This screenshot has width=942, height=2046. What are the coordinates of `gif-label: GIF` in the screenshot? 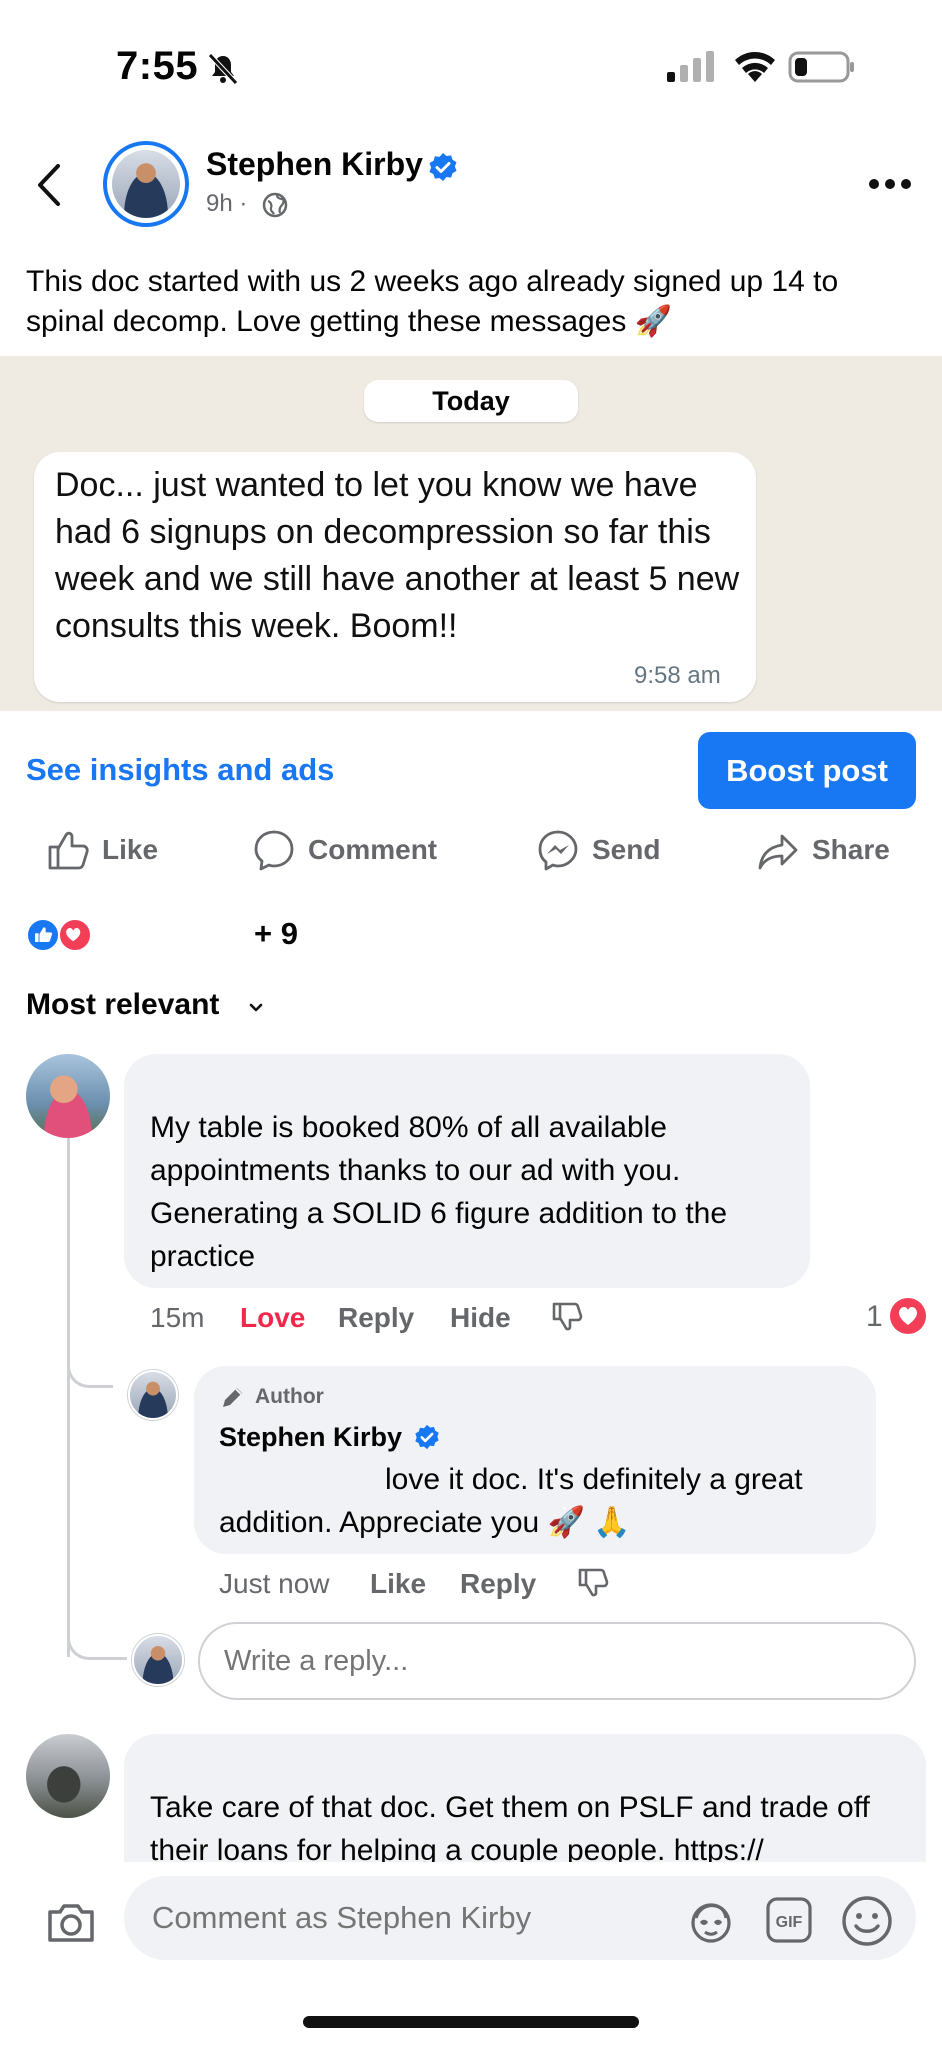 It's located at (789, 1922).